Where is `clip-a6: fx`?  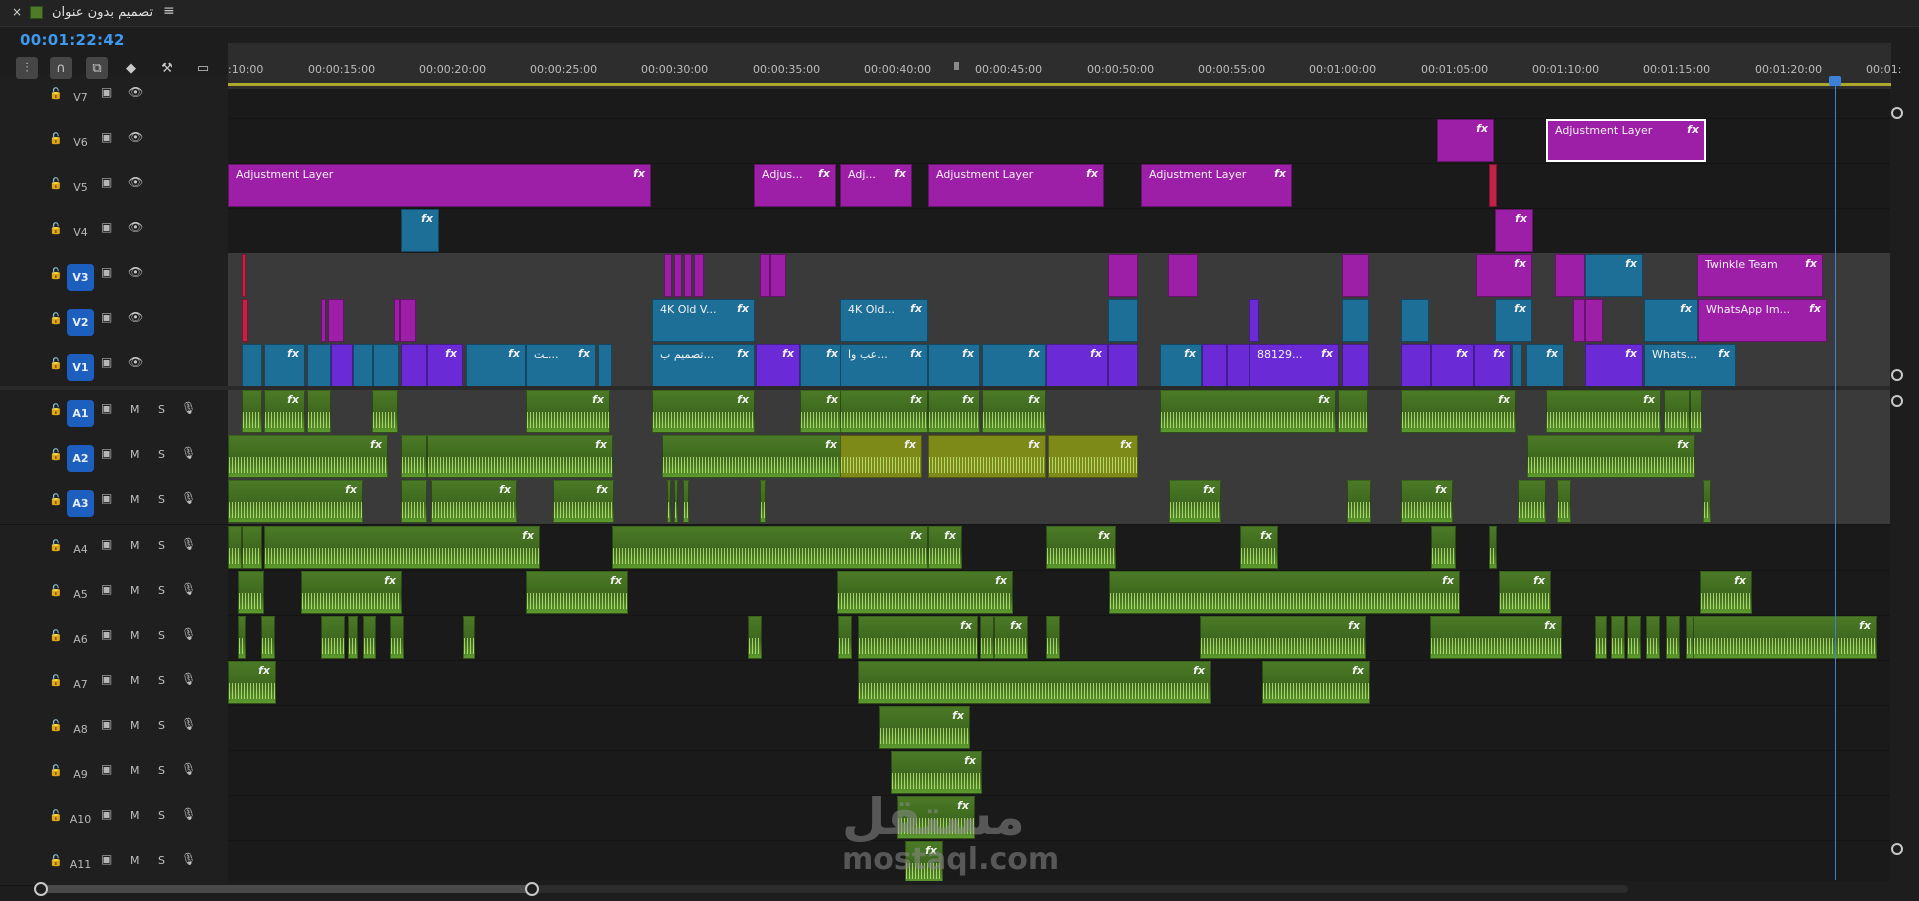
clip-a6: fx is located at coordinates (1496, 637).